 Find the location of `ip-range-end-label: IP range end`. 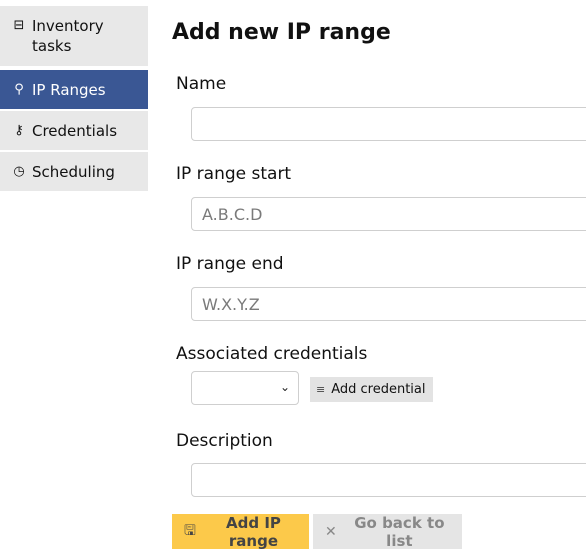

ip-range-end-label: IP range end is located at coordinates (230, 264).